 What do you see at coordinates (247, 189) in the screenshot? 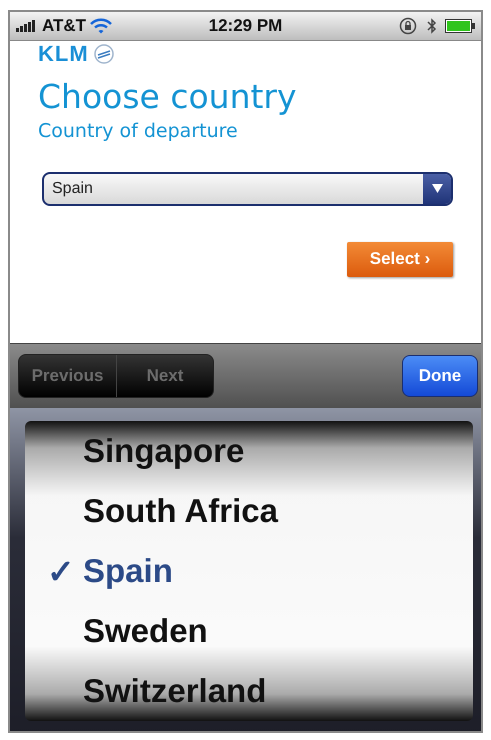
I see `country-dropdown: Spain` at bounding box center [247, 189].